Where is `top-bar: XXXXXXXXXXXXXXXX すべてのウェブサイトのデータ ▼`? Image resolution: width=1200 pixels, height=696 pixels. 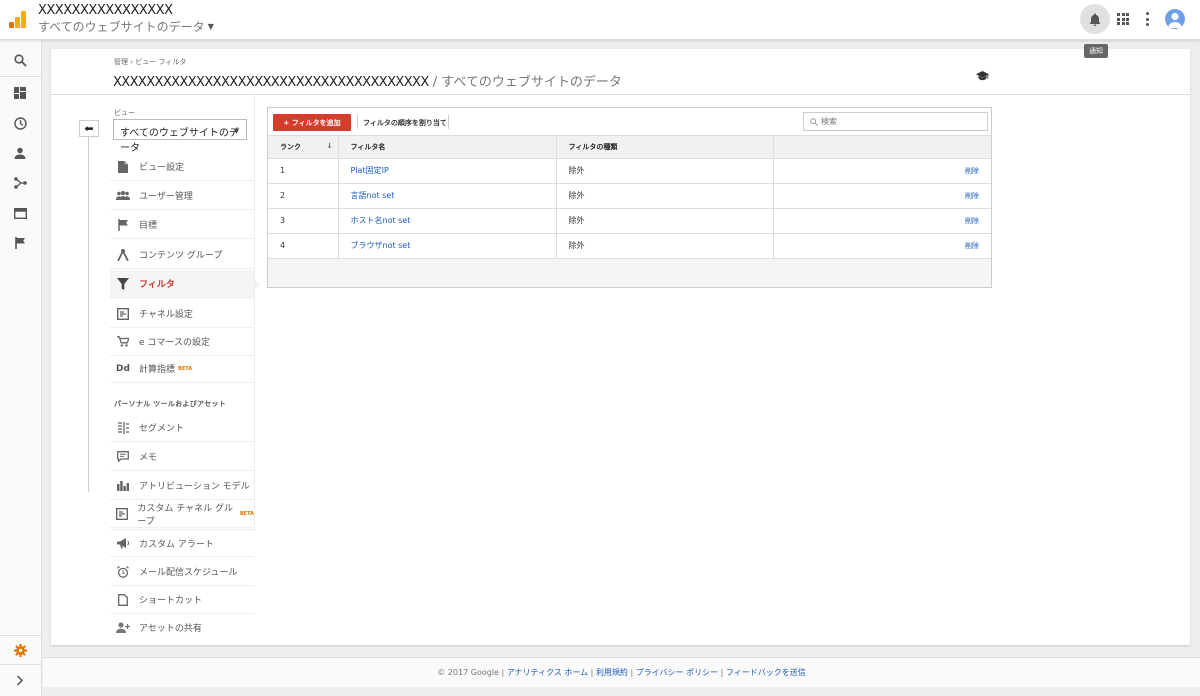 top-bar: XXXXXXXXXXXXXXXX すべてのウェブサイトのデータ ▼ is located at coordinates (600, 20).